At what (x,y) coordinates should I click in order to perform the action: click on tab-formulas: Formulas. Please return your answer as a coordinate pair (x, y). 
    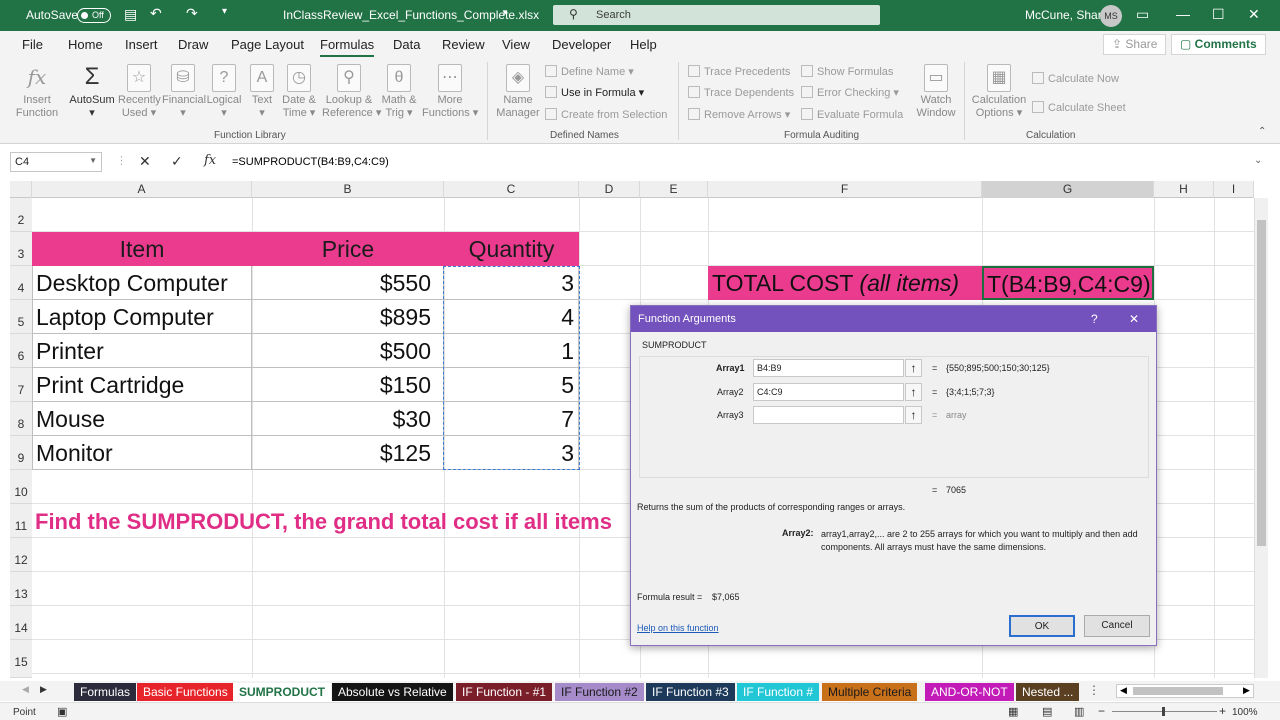
    Looking at the image, I should click on (347, 47).